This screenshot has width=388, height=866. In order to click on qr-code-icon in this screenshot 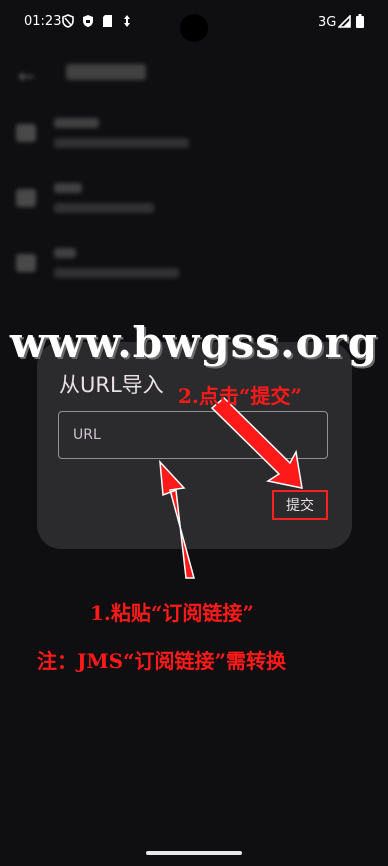, I will do `click(26, 133)`.